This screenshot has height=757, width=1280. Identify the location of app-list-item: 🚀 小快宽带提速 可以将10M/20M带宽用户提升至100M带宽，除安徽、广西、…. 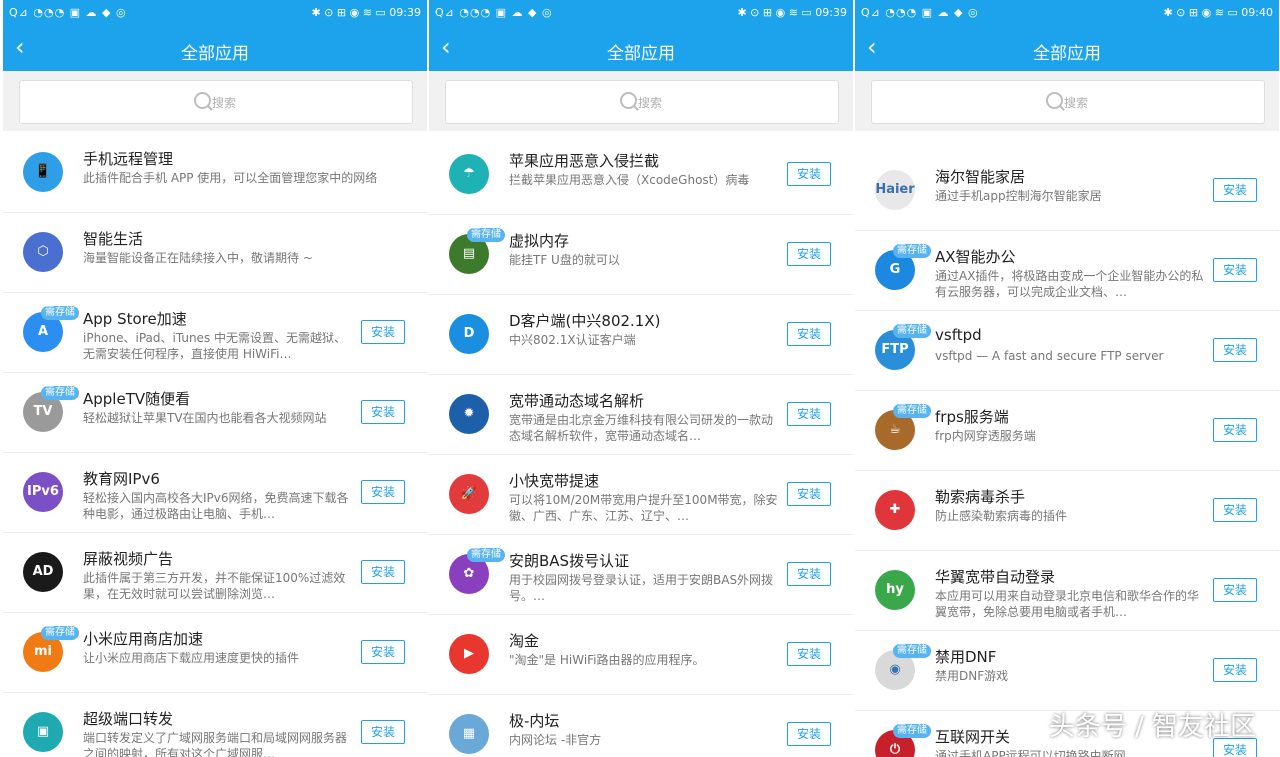
(641, 494).